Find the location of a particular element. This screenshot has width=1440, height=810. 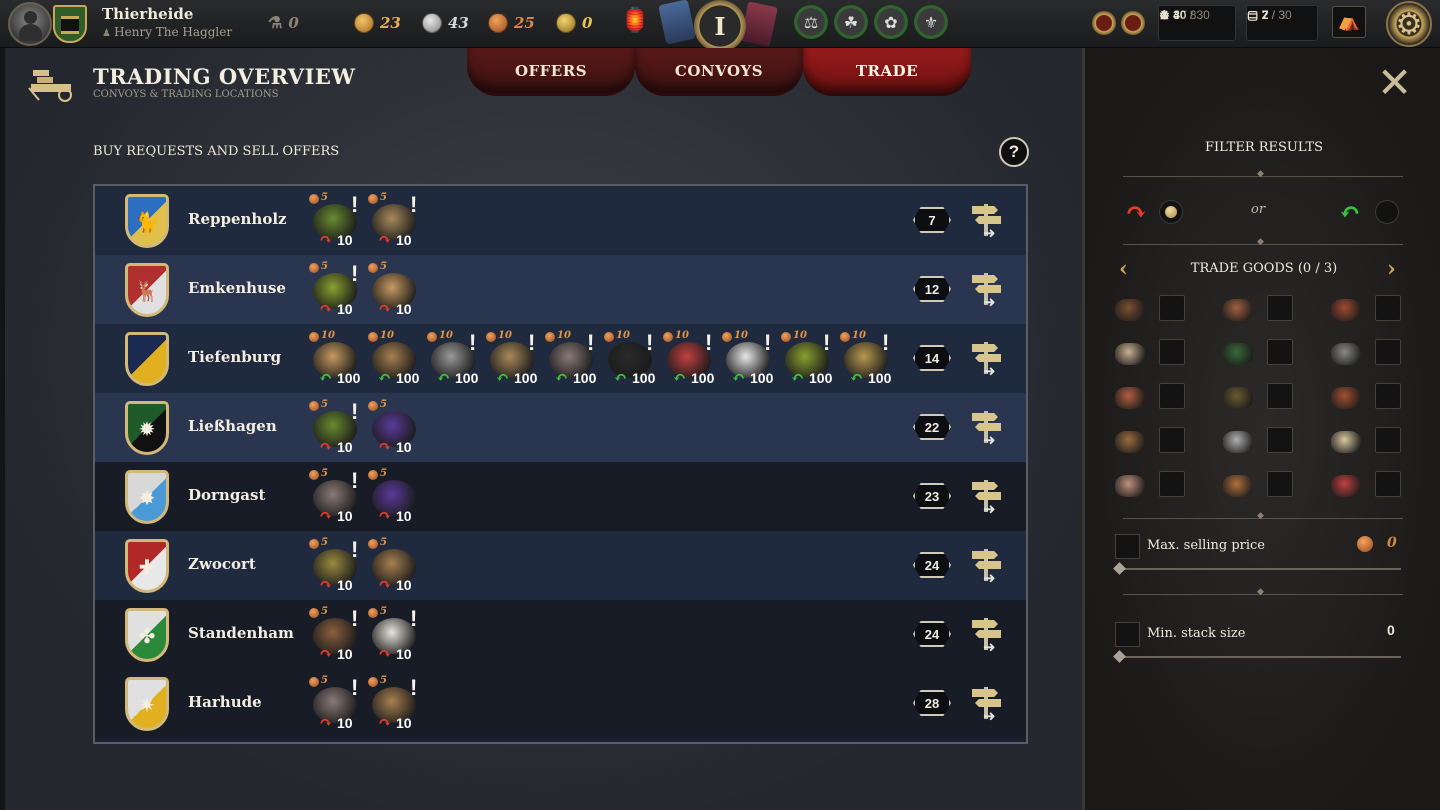

filter-good-iron-bar is located at coordinates (1371, 354).